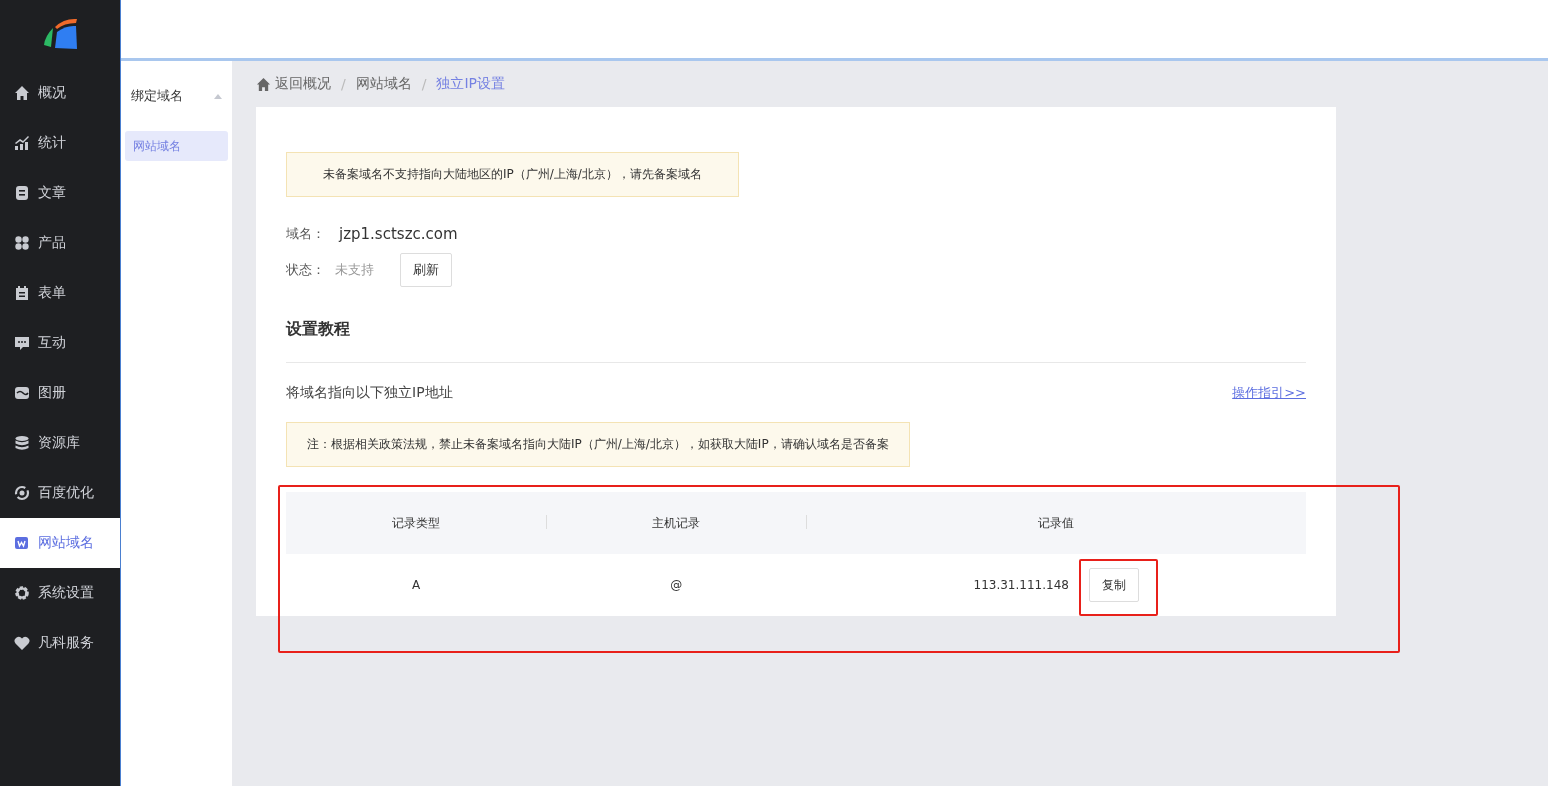 This screenshot has width=1548, height=786. What do you see at coordinates (1056, 523) in the screenshot?
I see `column-header: 记录值` at bounding box center [1056, 523].